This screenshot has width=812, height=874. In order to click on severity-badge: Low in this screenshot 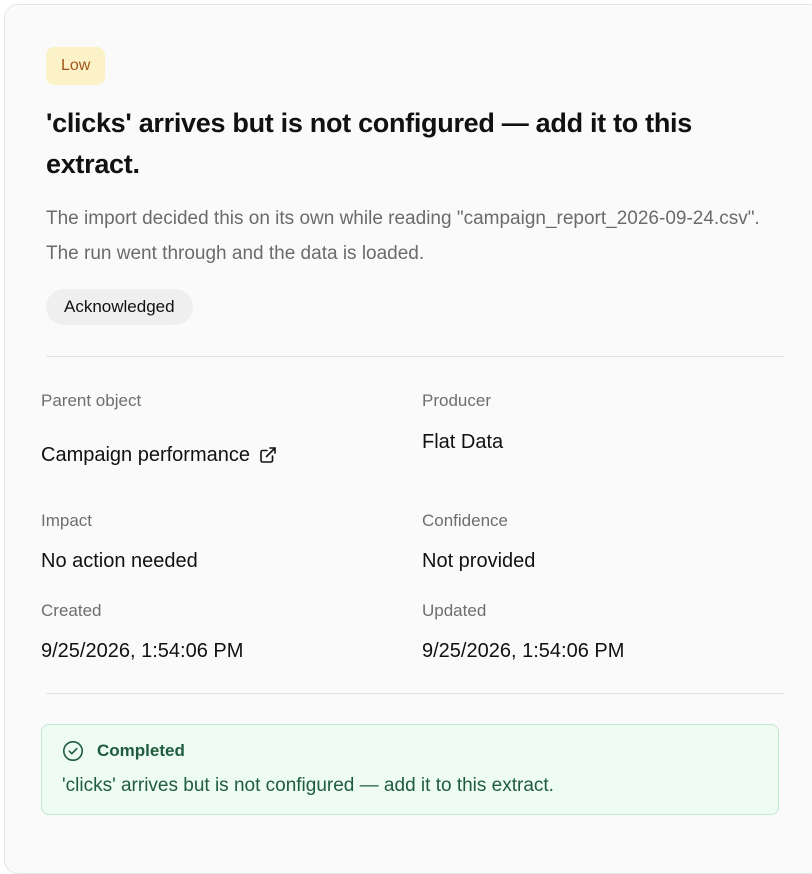, I will do `click(76, 66)`.